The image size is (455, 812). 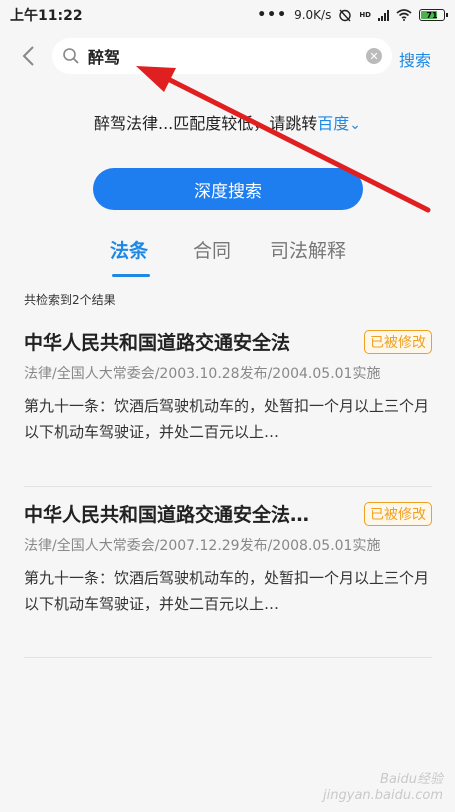 I want to click on watermark-url: jingyan.baidu.com, so click(x=383, y=795).